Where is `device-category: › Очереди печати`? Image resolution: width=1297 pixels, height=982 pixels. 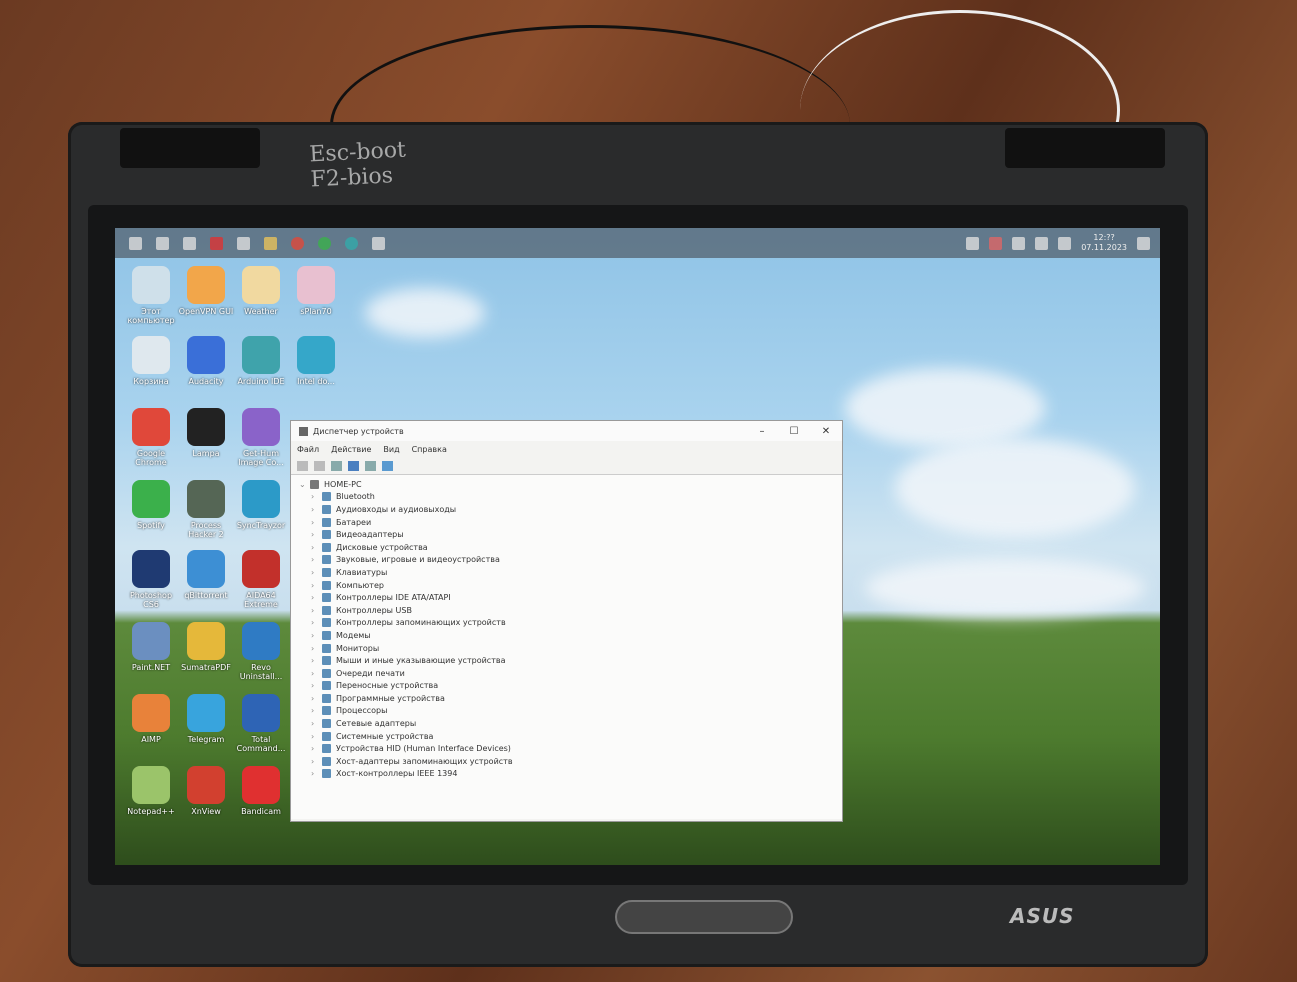
device-category: › Очереди печати is located at coordinates (566, 673).